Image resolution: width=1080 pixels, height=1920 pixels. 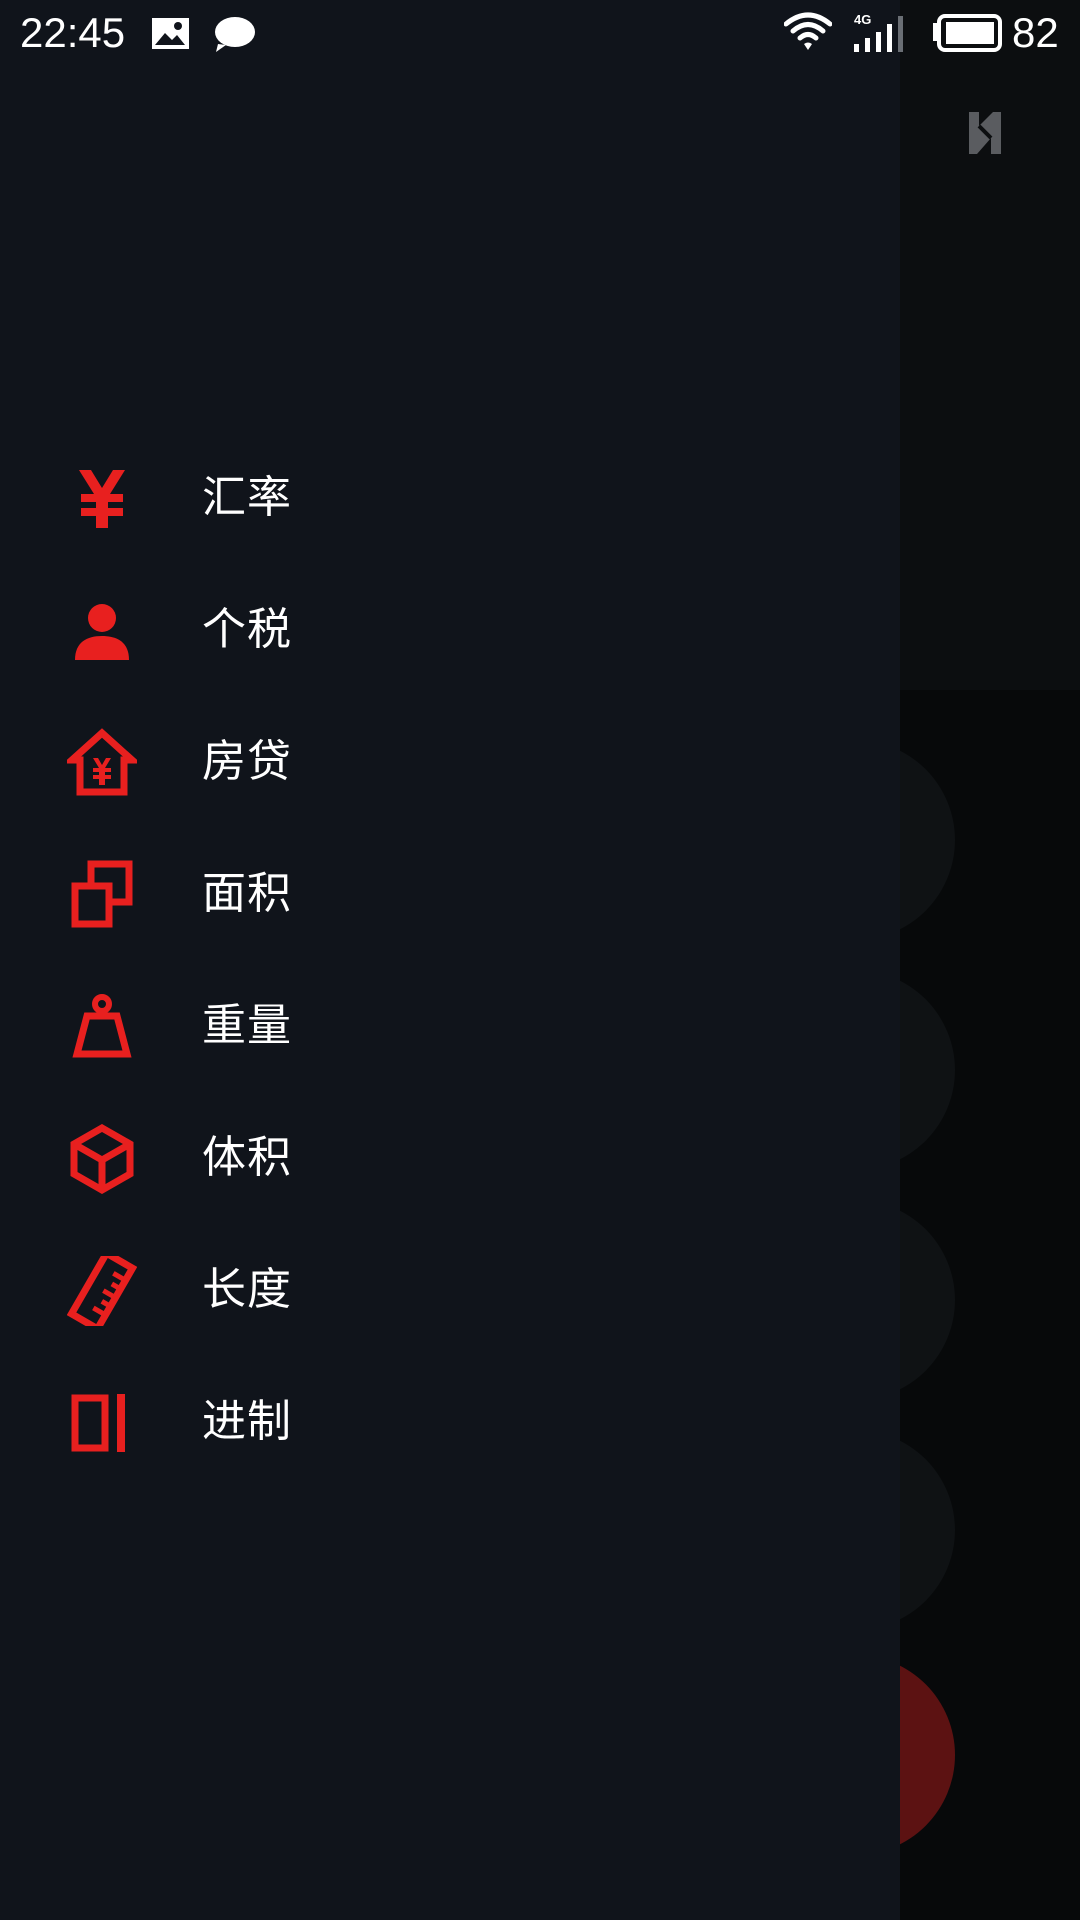 I want to click on menu-item-label: 长度, so click(x=247, y=1289).